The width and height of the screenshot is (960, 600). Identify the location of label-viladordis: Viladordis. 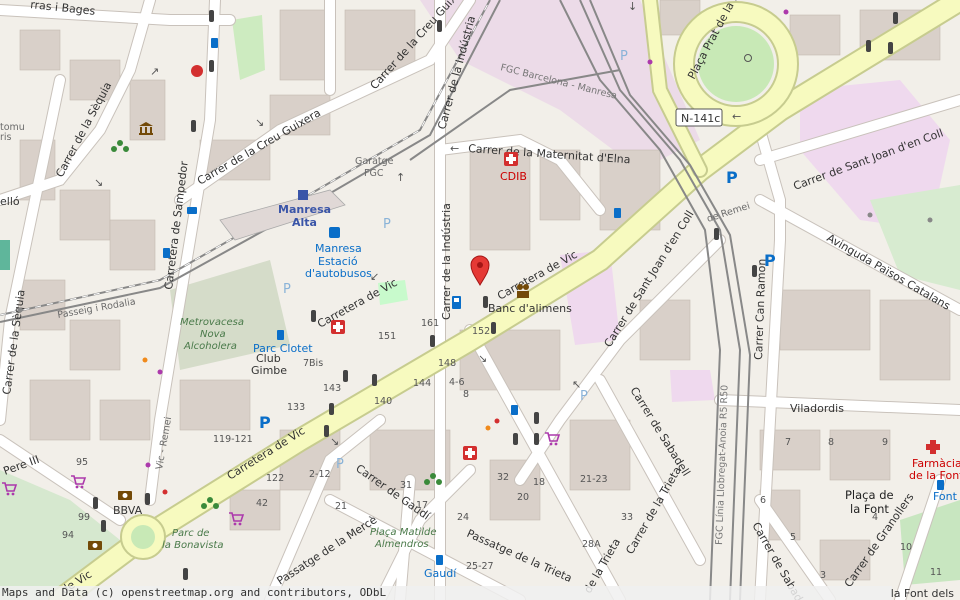
(817, 408).